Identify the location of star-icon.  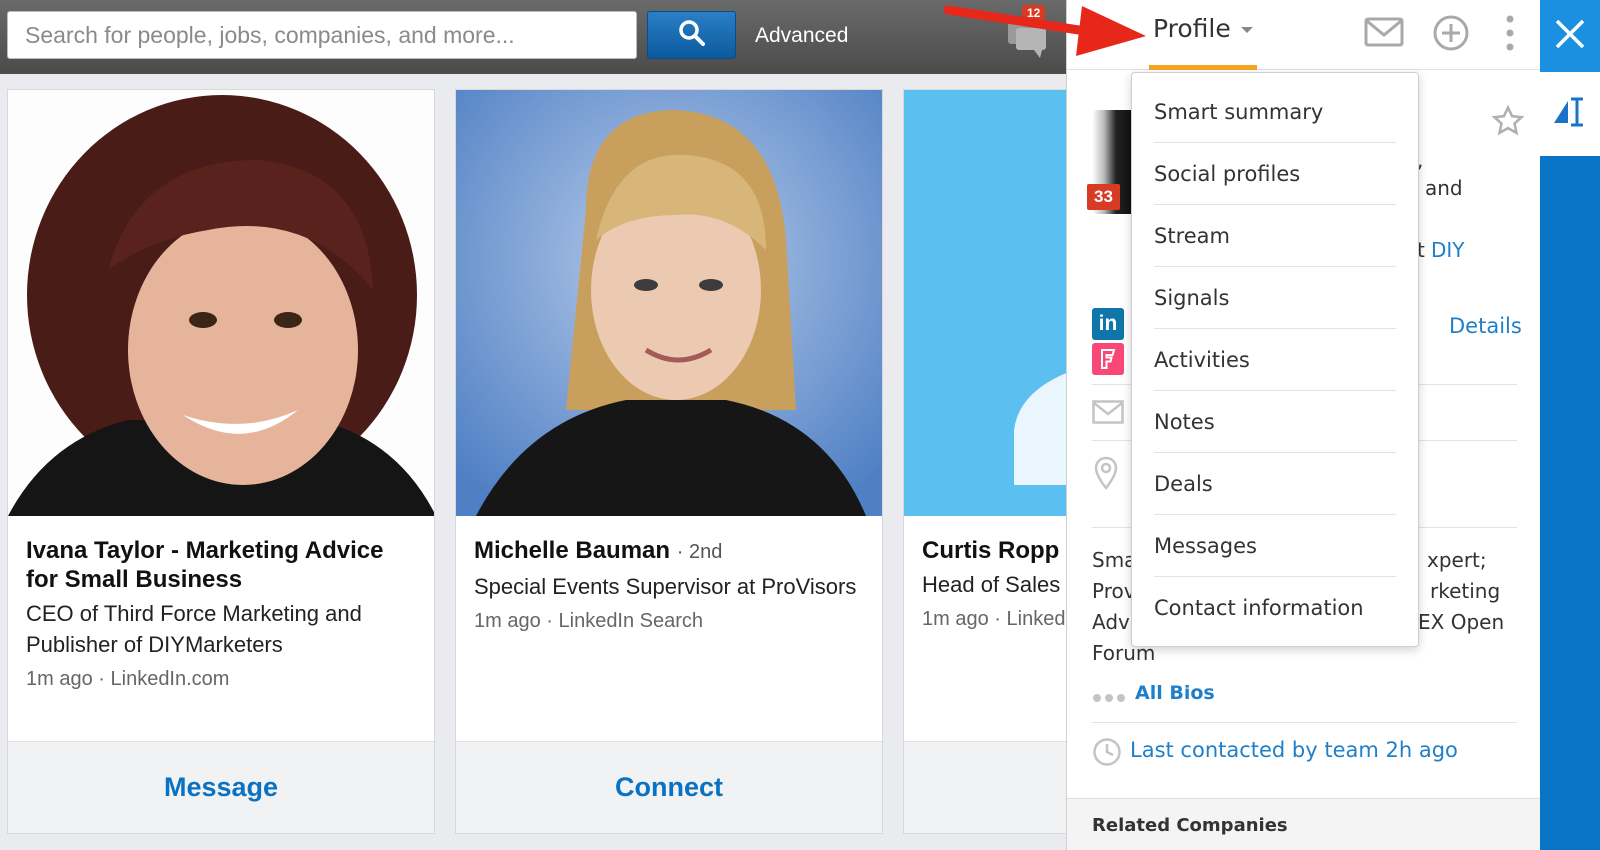
(1508, 123).